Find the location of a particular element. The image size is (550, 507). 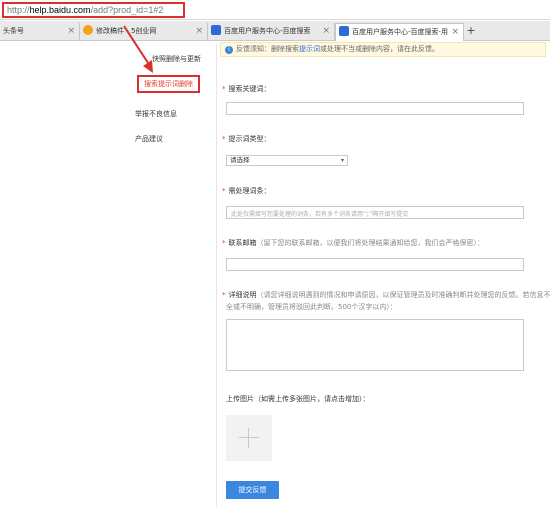

keyword-input is located at coordinates (375, 108).